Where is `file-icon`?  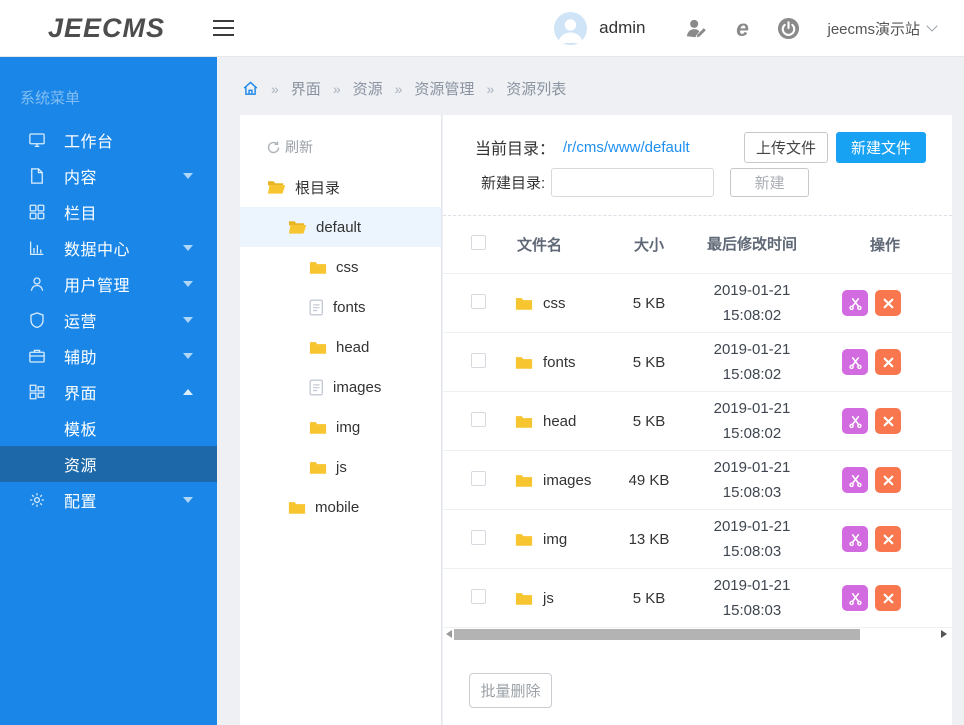
file-icon is located at coordinates (316, 387).